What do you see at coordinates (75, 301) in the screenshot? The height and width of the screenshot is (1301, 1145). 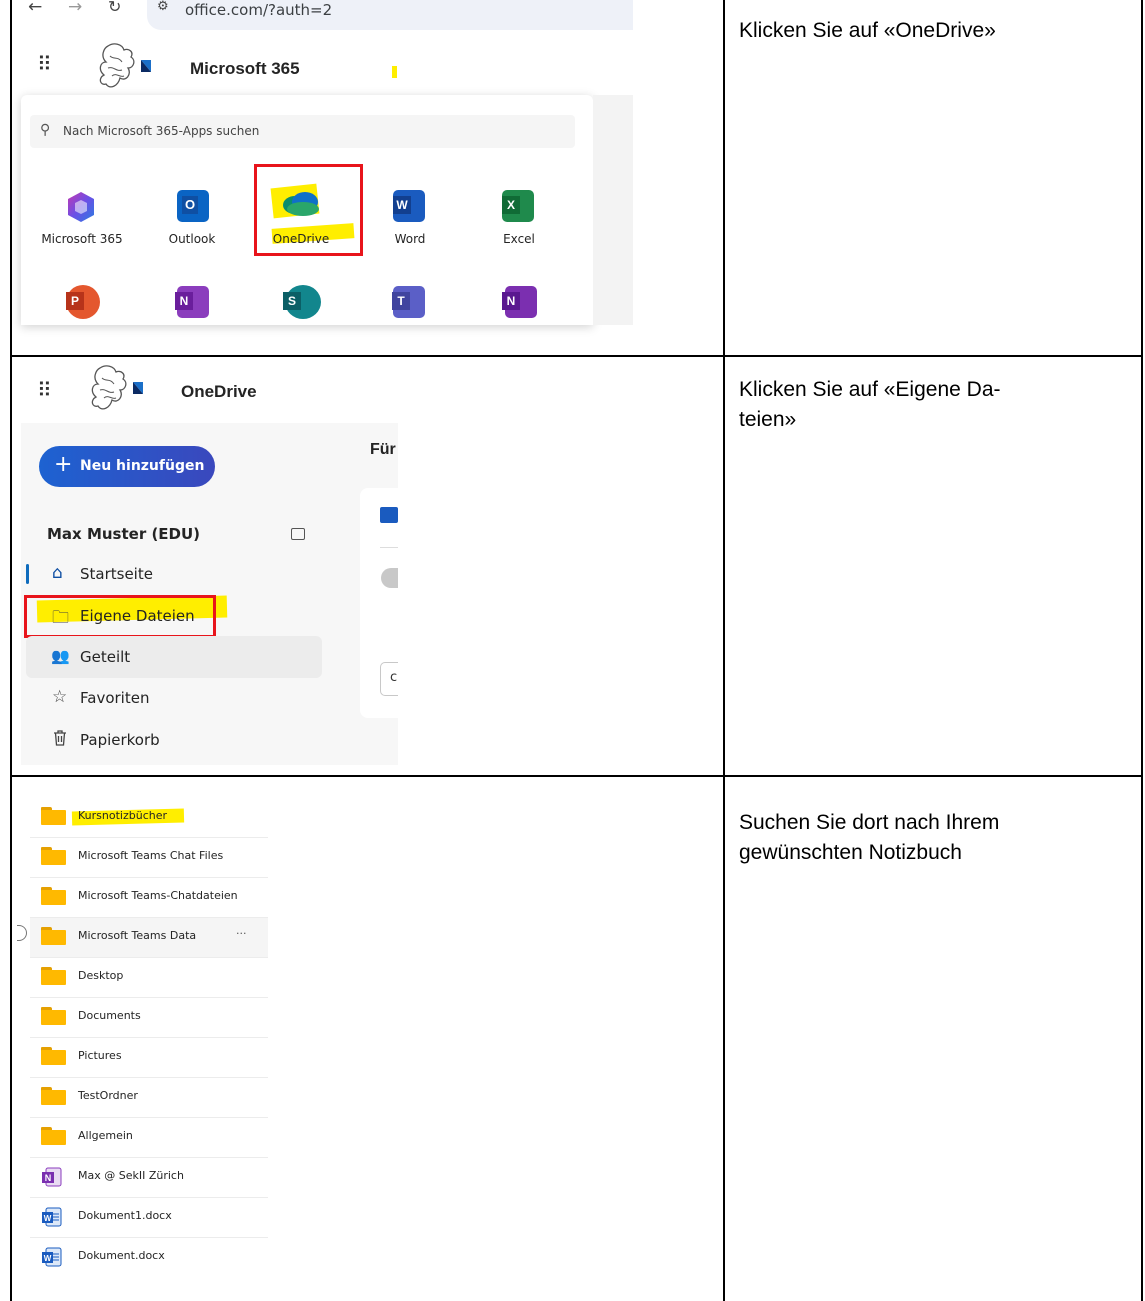 I see `powerpoint-letter: P` at bounding box center [75, 301].